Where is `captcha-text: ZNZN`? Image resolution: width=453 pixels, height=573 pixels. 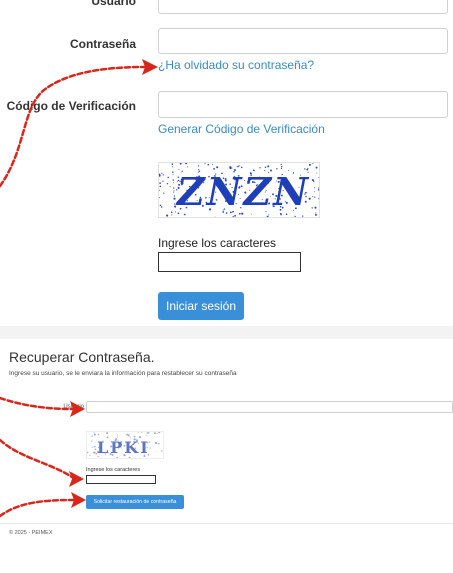
captcha-text: ZNZN is located at coordinates (242, 191).